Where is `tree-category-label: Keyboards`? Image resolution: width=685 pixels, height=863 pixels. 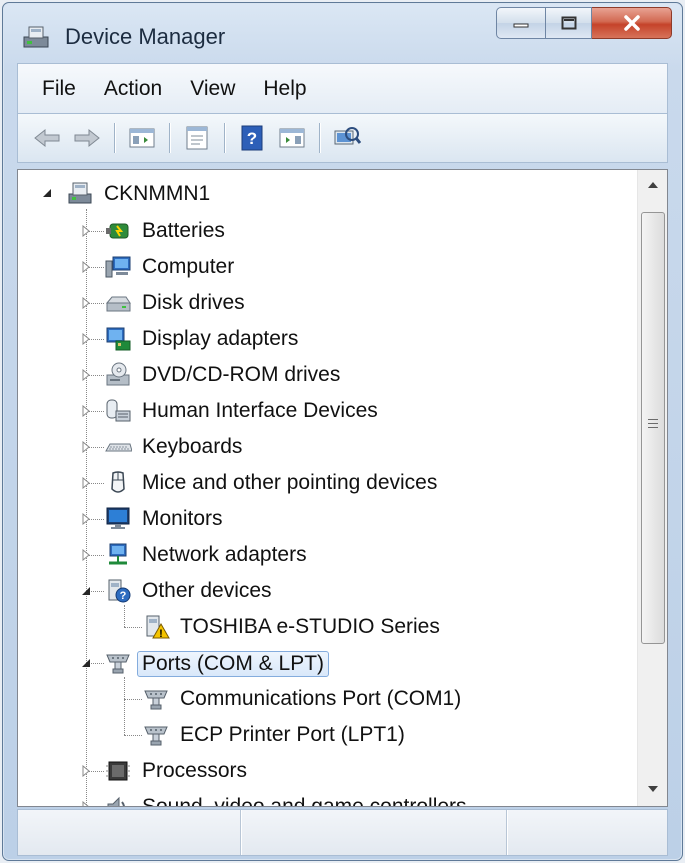
tree-category-label: Keyboards is located at coordinates (192, 447).